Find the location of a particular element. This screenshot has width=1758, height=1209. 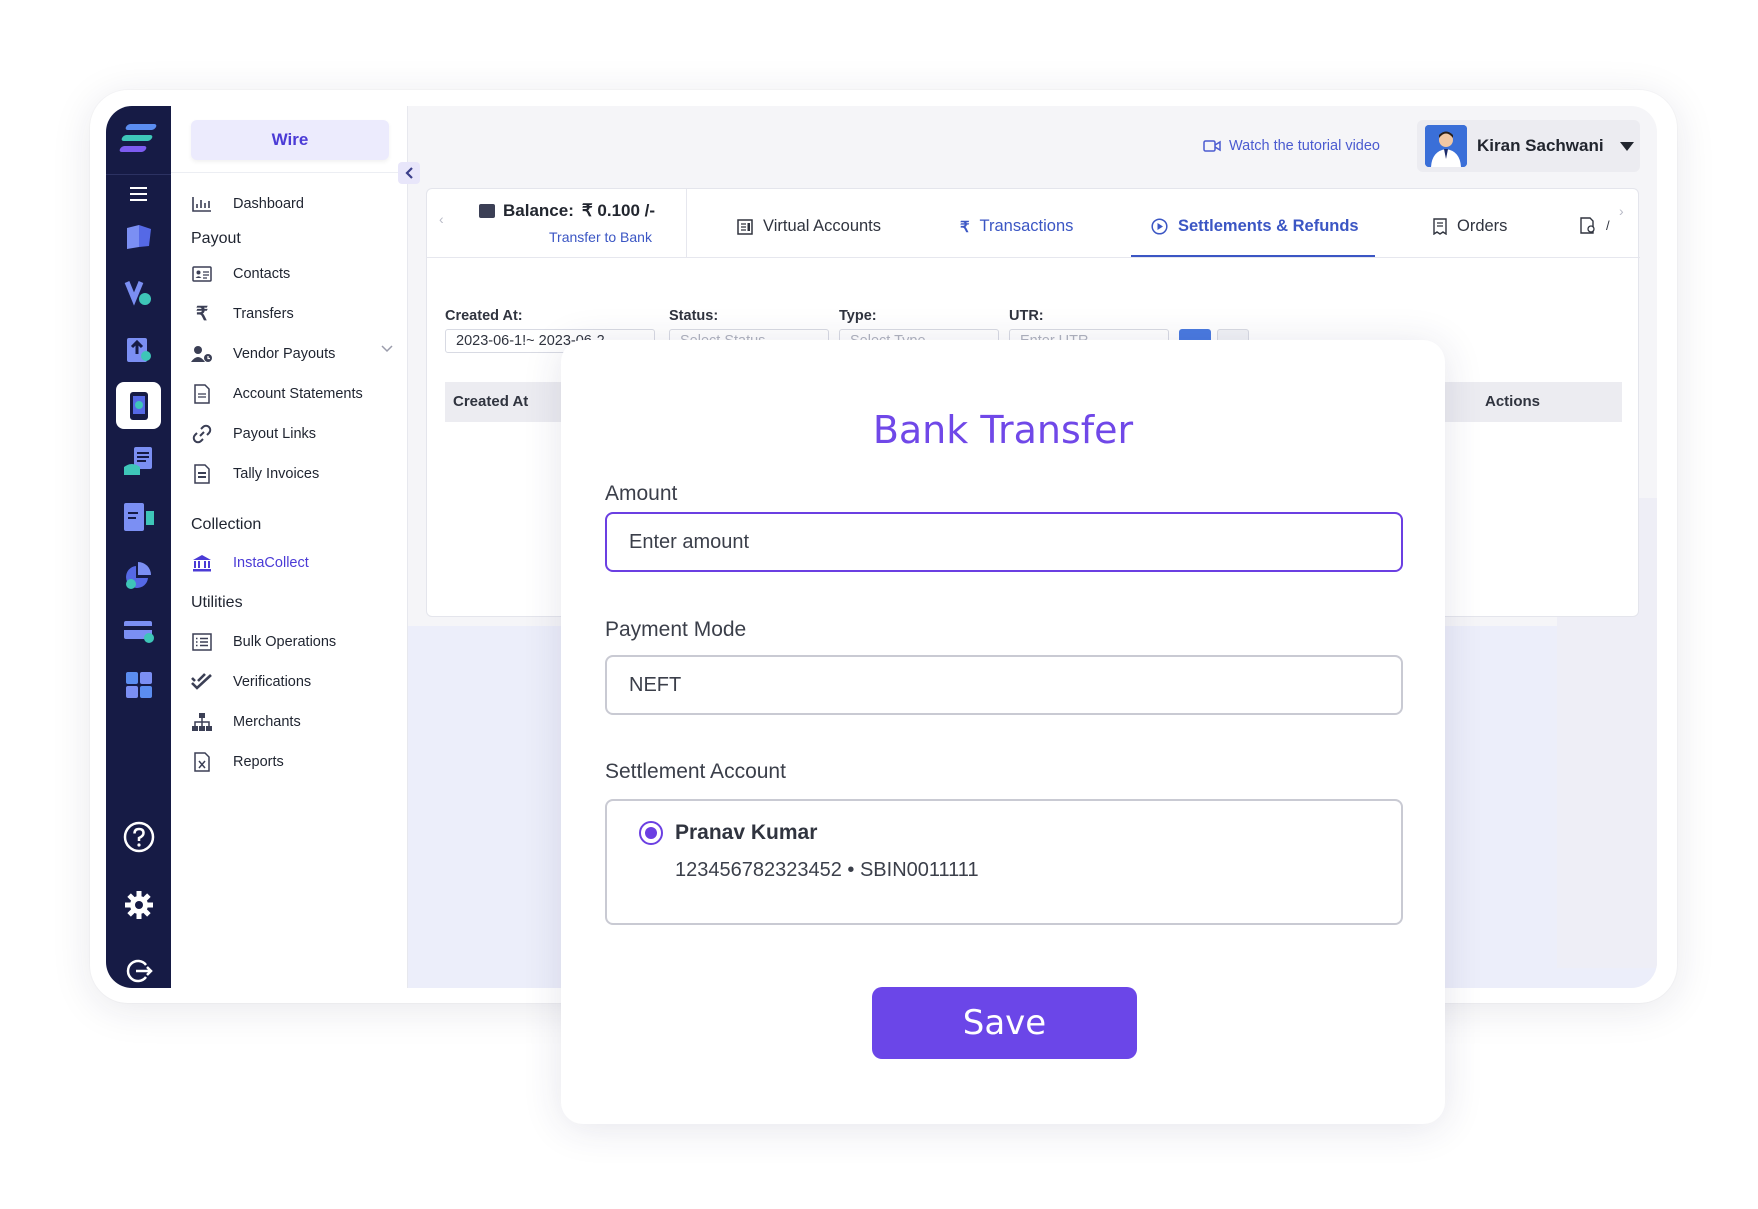

sidebar-item-account-statements: Account Statements is located at coordinates (277, 394).